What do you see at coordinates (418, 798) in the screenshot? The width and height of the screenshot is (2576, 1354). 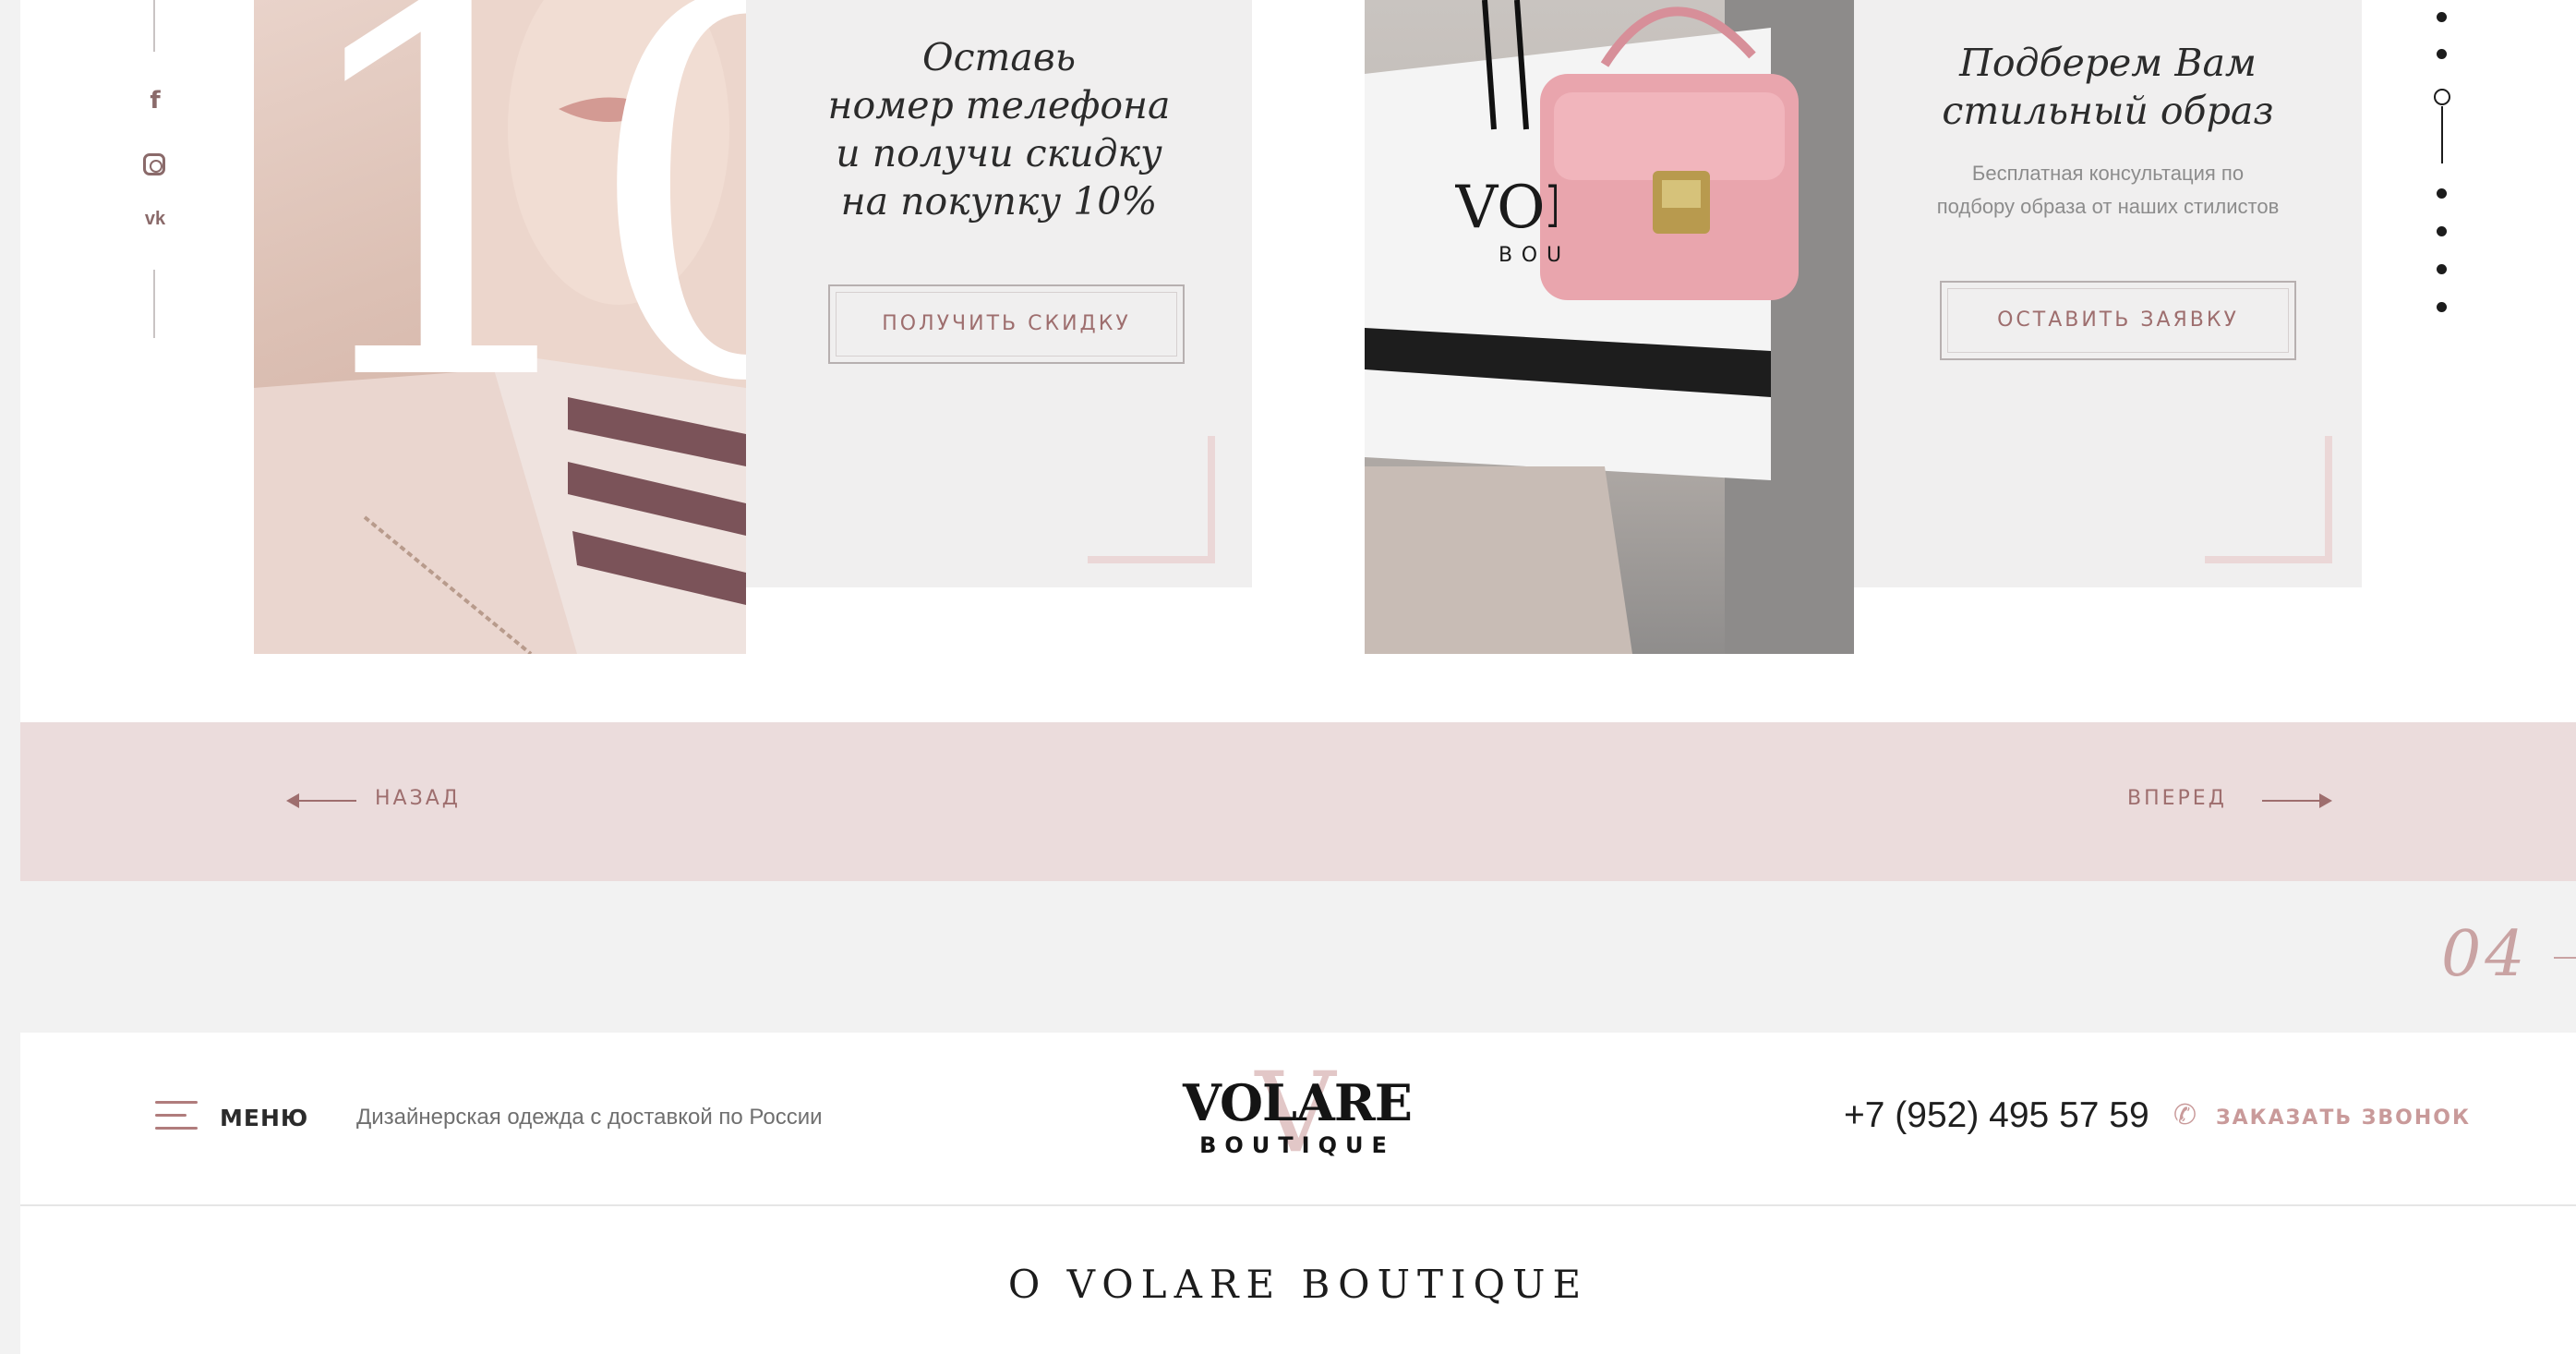 I see `prev-label: НАЗАД` at bounding box center [418, 798].